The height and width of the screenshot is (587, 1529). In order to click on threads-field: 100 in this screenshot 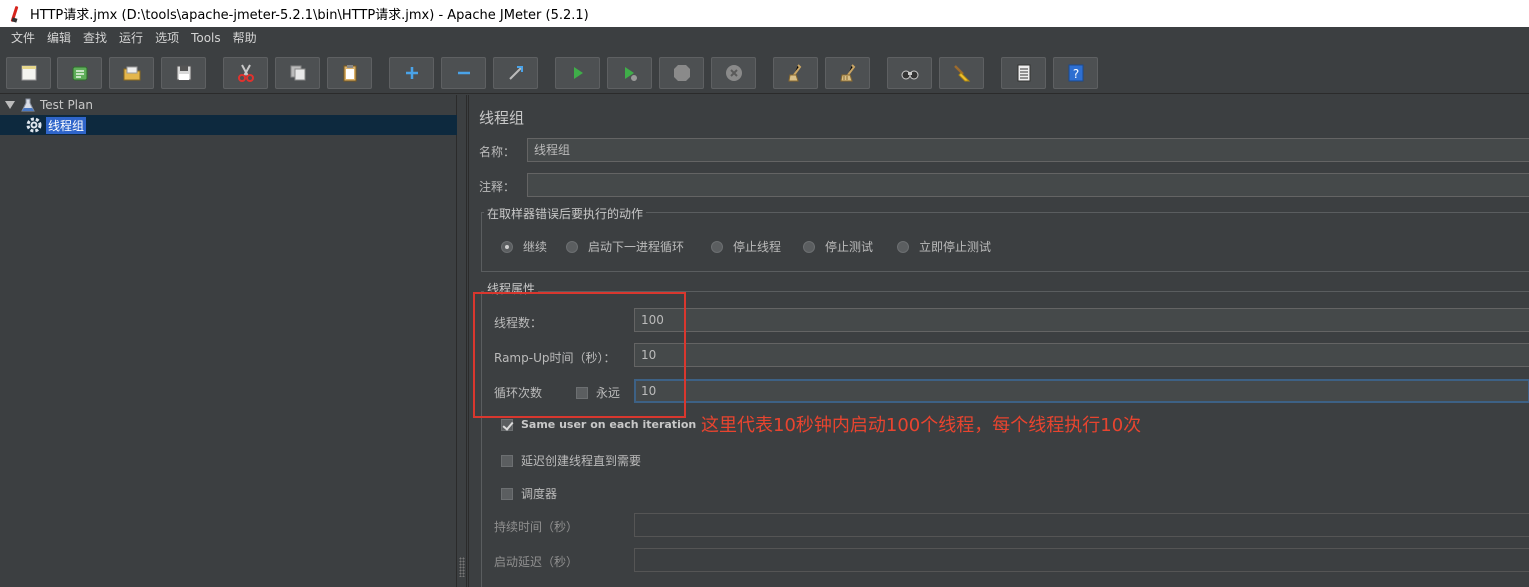, I will do `click(1081, 320)`.